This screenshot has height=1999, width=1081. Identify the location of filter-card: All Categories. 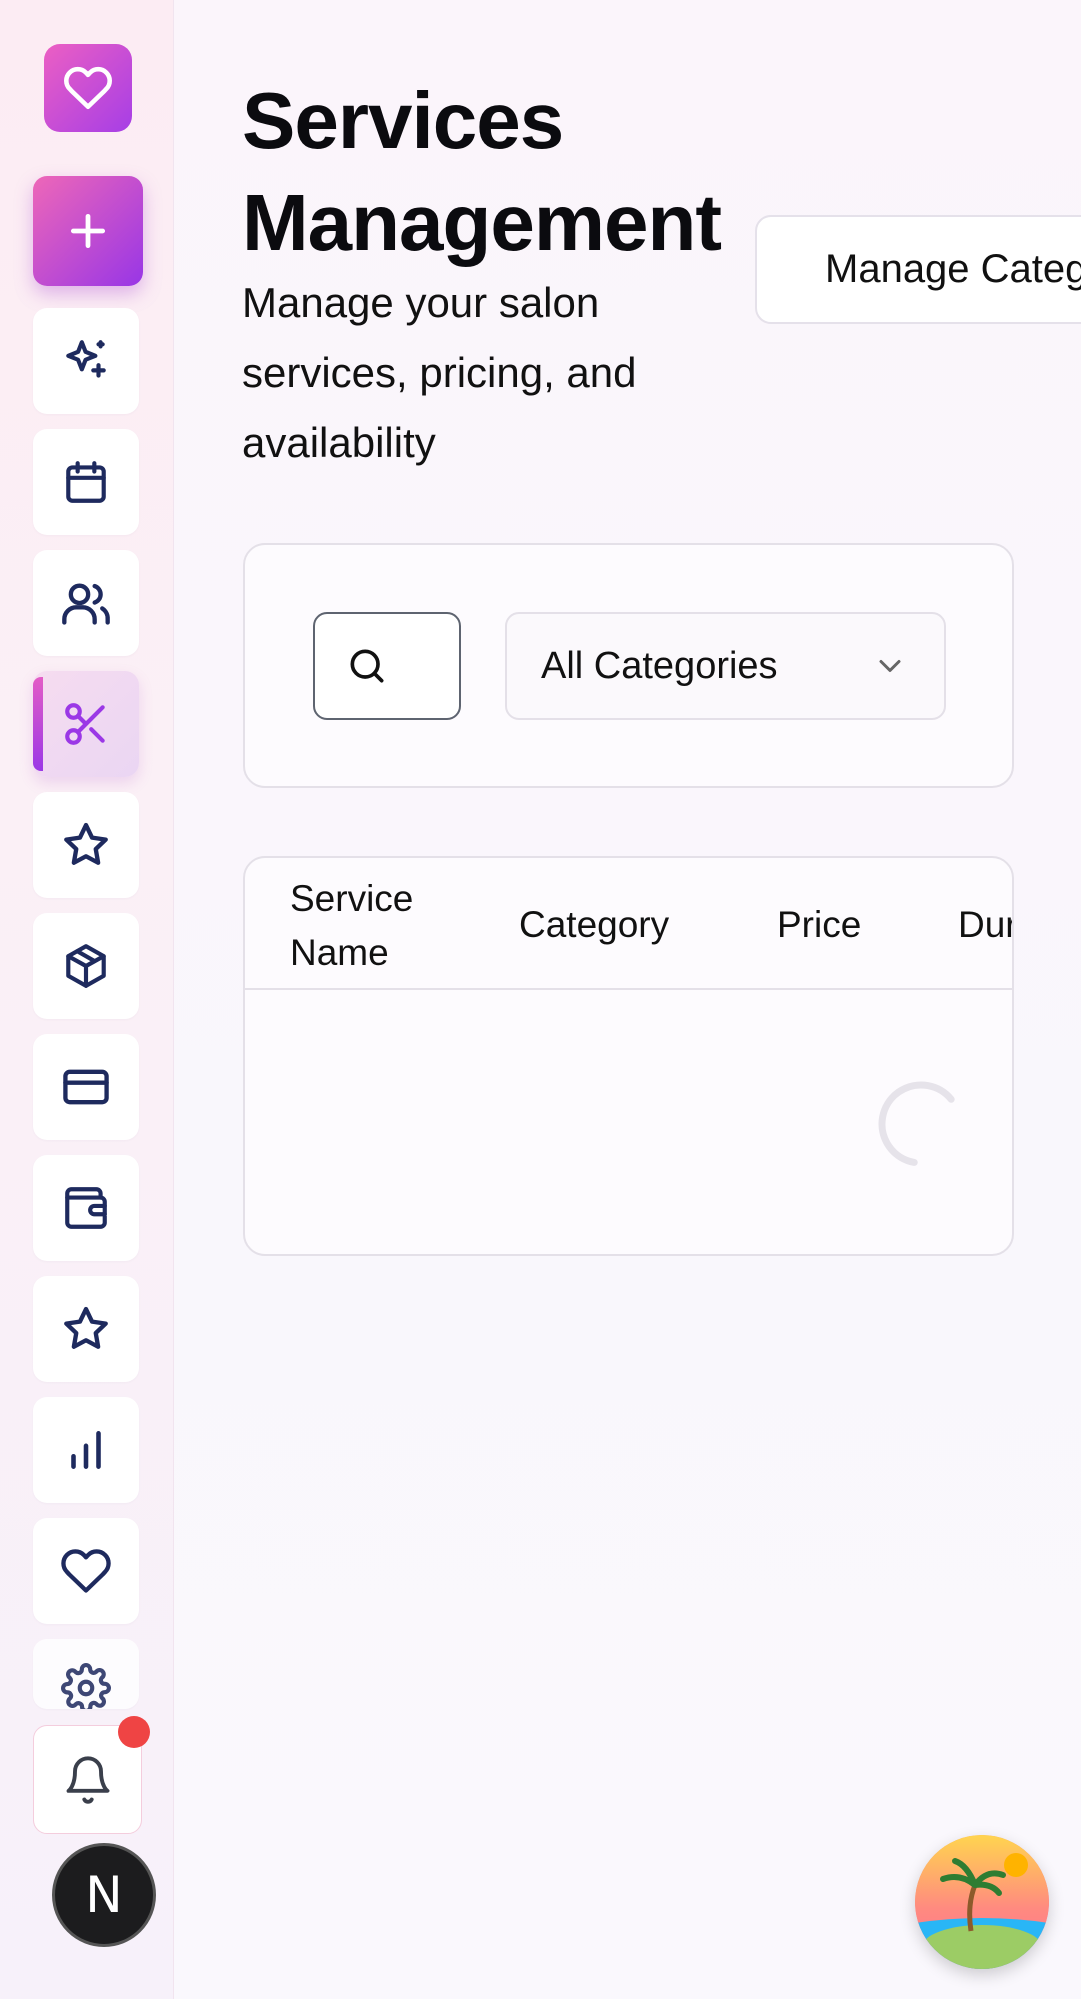
(628, 665).